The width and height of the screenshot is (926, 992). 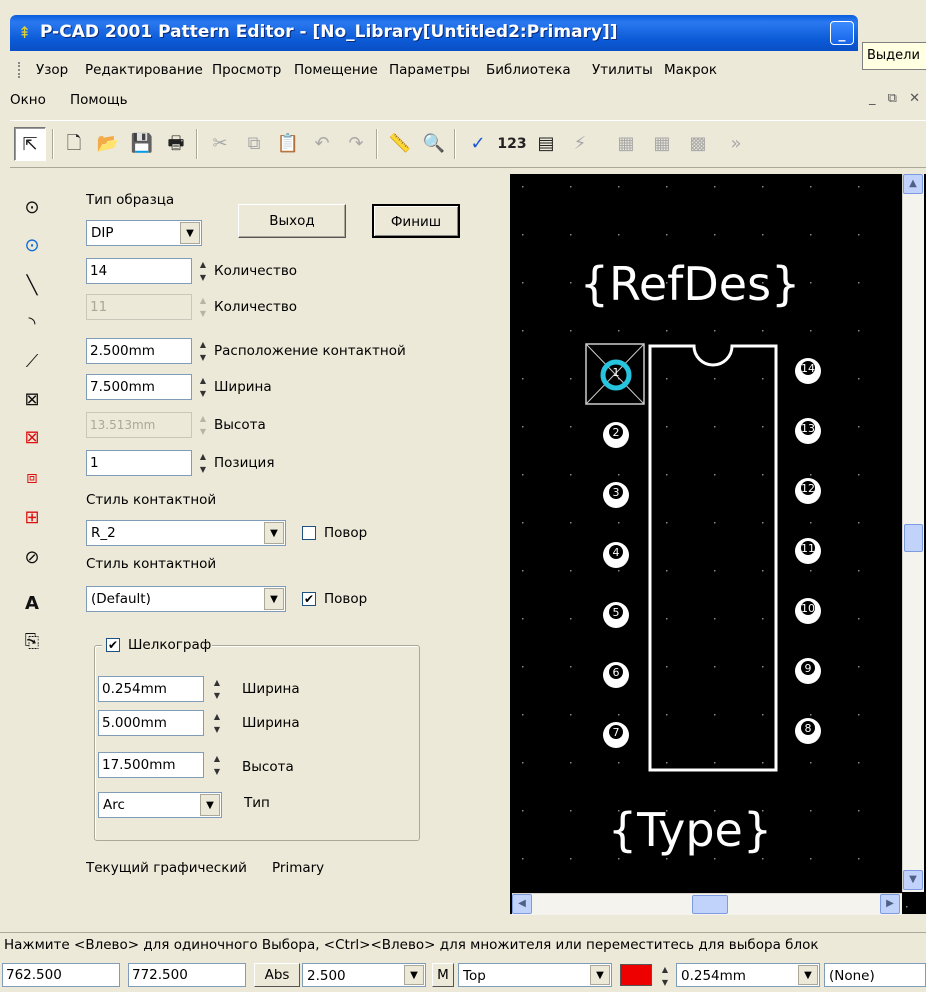 I want to click on line-width-select: 0.254mm ▼, so click(x=748, y=975).